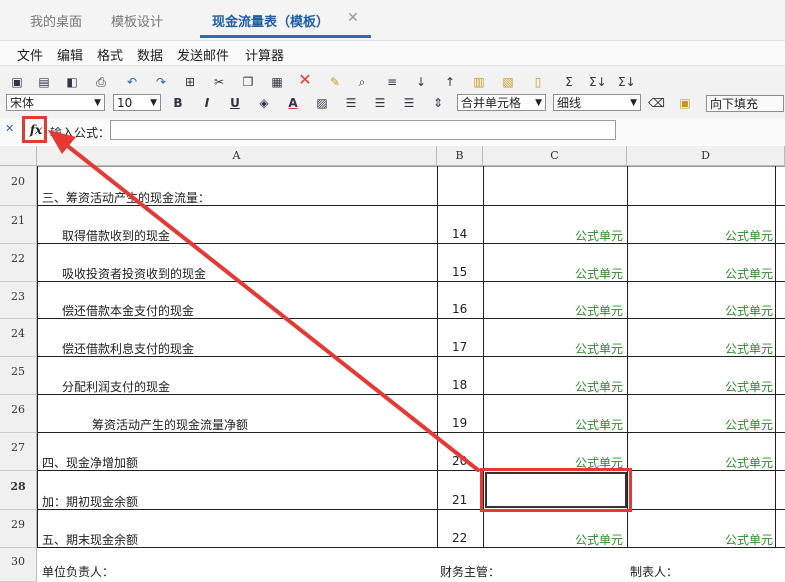 This screenshot has width=785, height=582. Describe the element at coordinates (270, 20) in the screenshot. I see `tab-cashflow-template: 现金流量表（模板）` at that location.